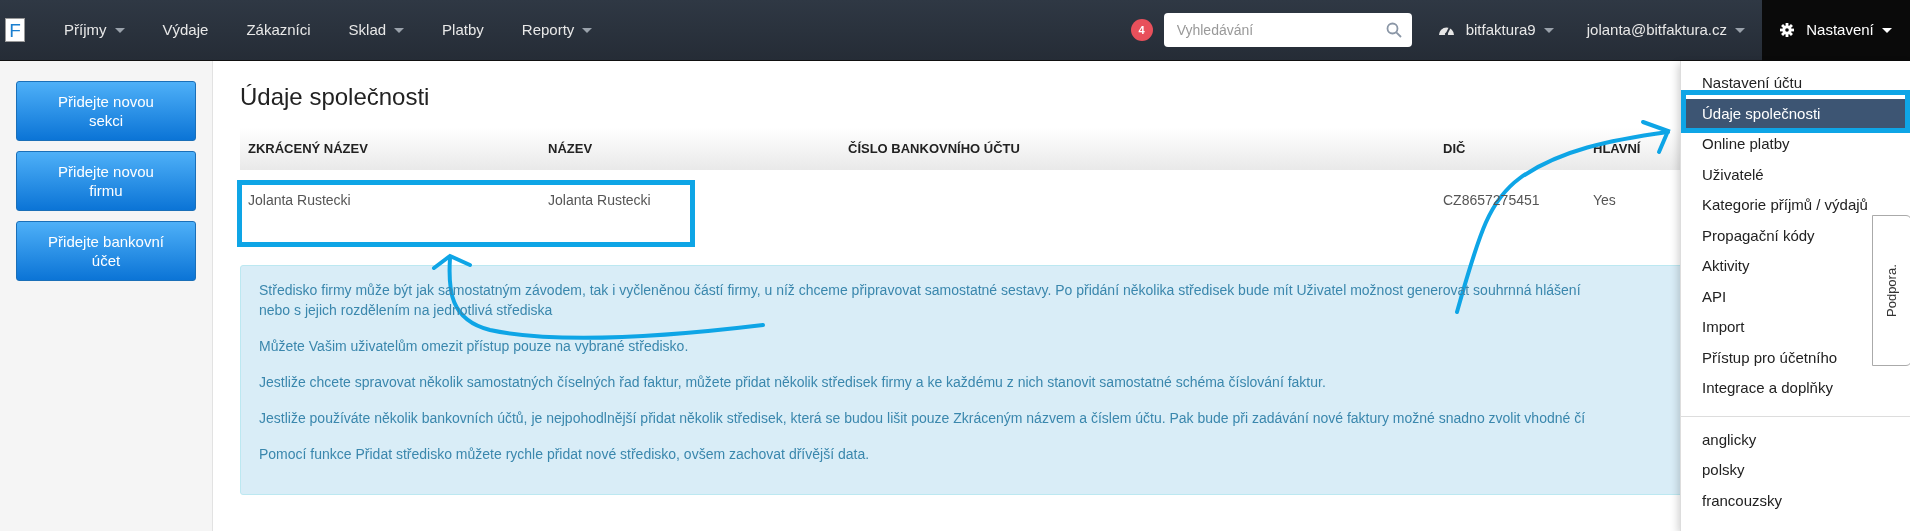 The image size is (1910, 531). Describe the element at coordinates (474, 346) in the screenshot. I see `info-text: Můžete Vašim uživatelům omezit přístup pouze na vybrané středisko.` at that location.